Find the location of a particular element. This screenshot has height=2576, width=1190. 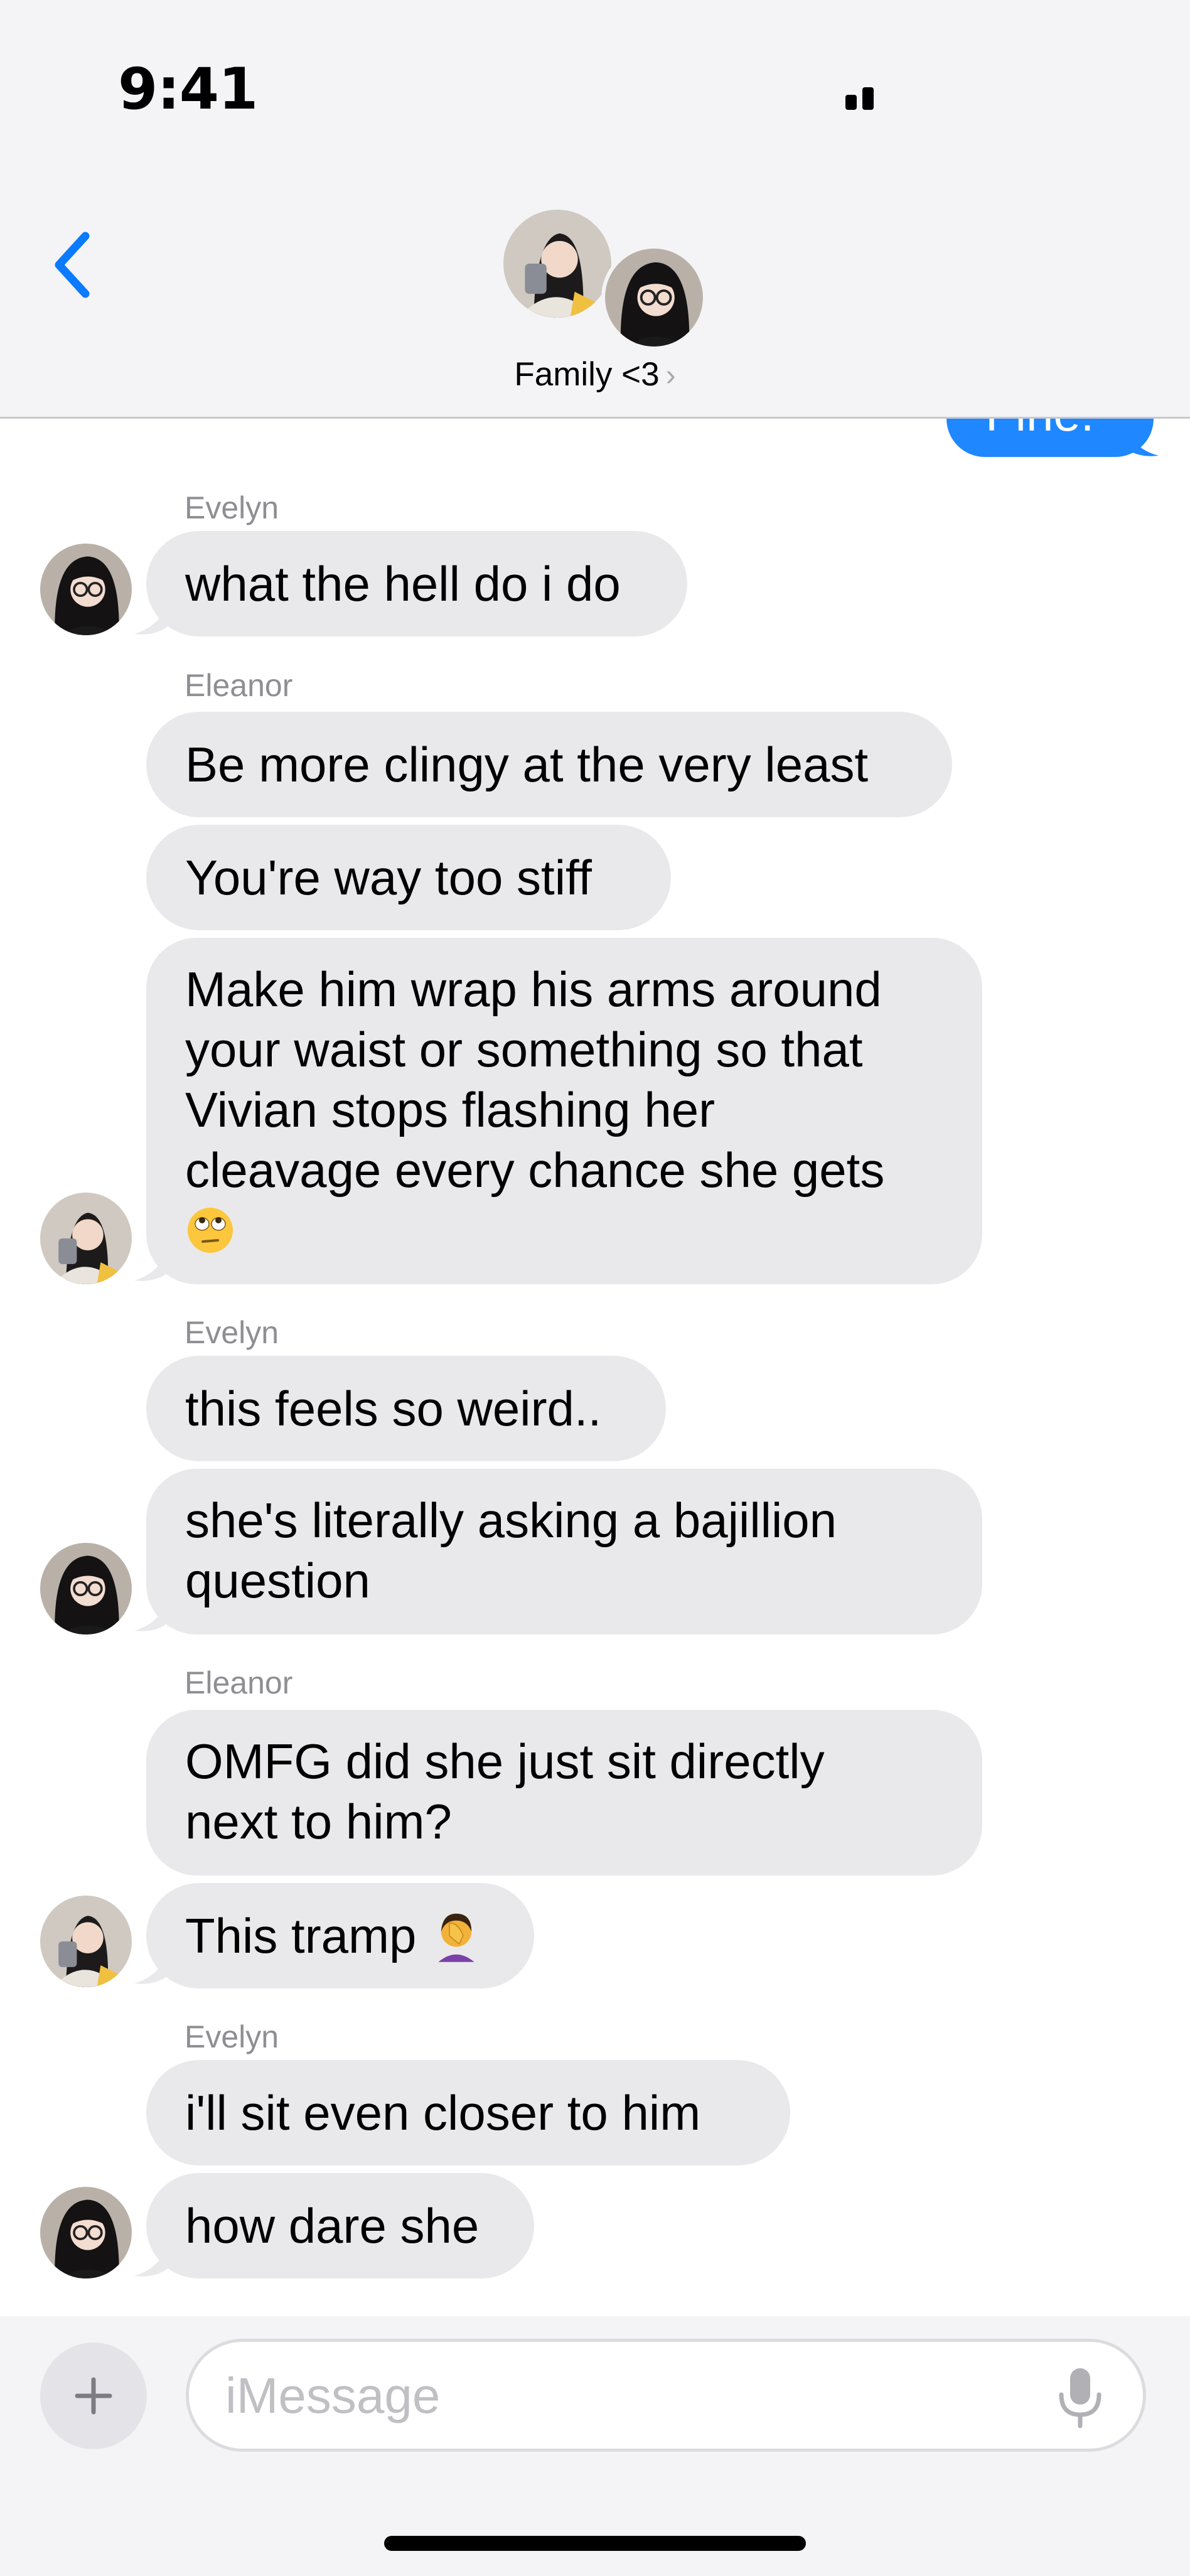

chevron-right-icon: › is located at coordinates (670, 375).